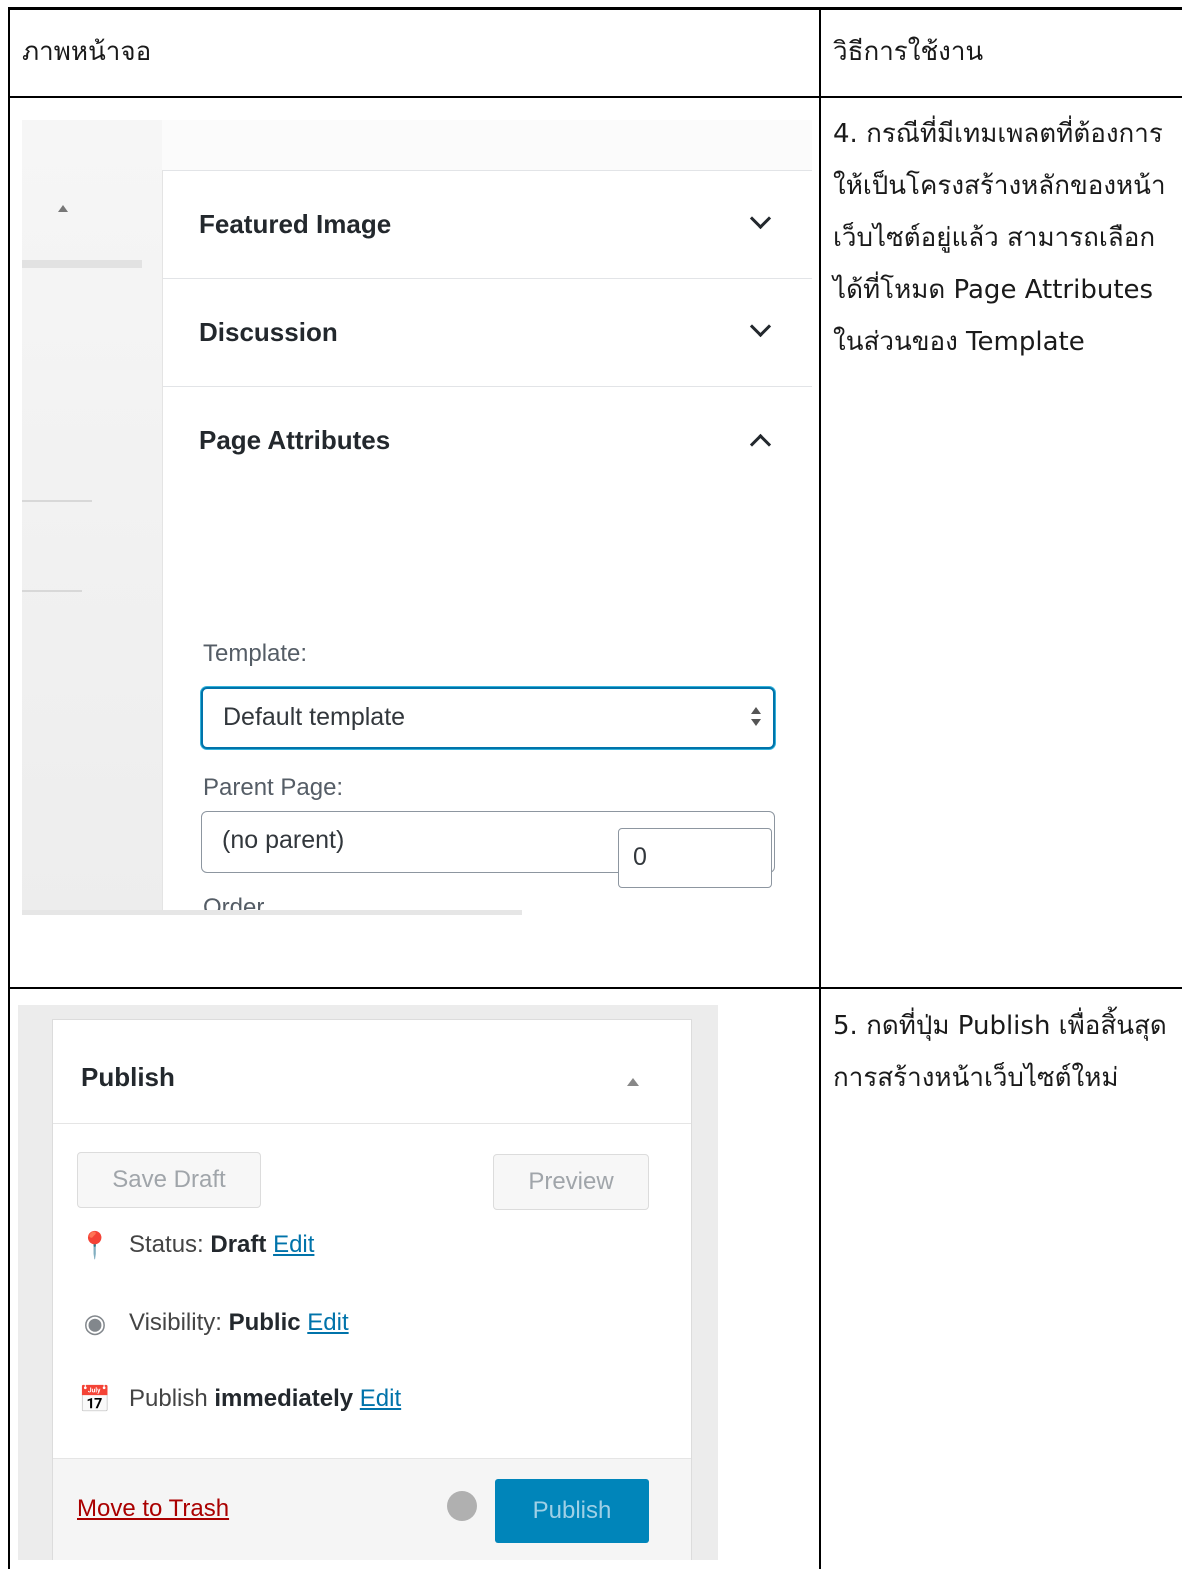 The image size is (1182, 1569). Describe the element at coordinates (908, 52) in the screenshot. I see `header-usage: วิธีการใช้งาน` at that location.